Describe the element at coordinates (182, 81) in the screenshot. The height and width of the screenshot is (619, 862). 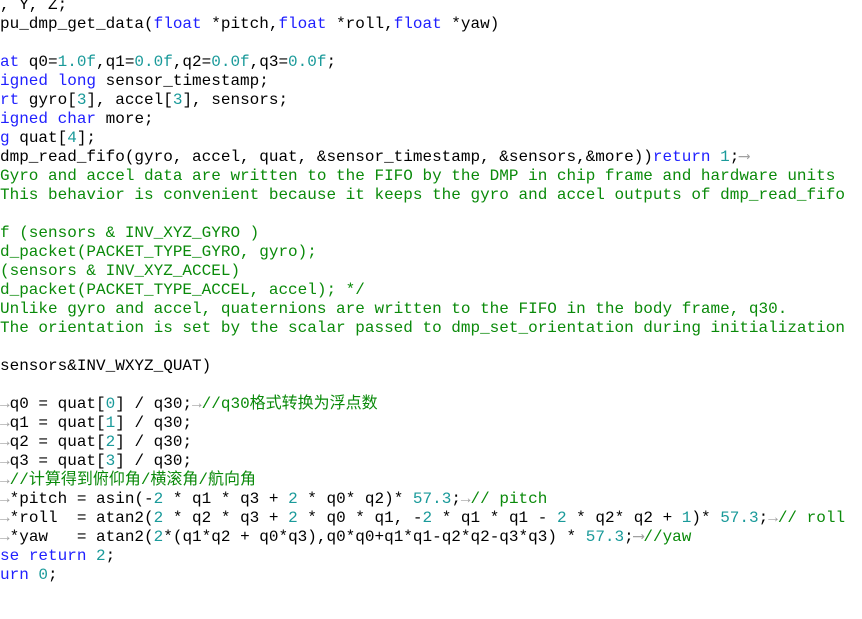
I see `code-text: sensor_timestamp;` at that location.